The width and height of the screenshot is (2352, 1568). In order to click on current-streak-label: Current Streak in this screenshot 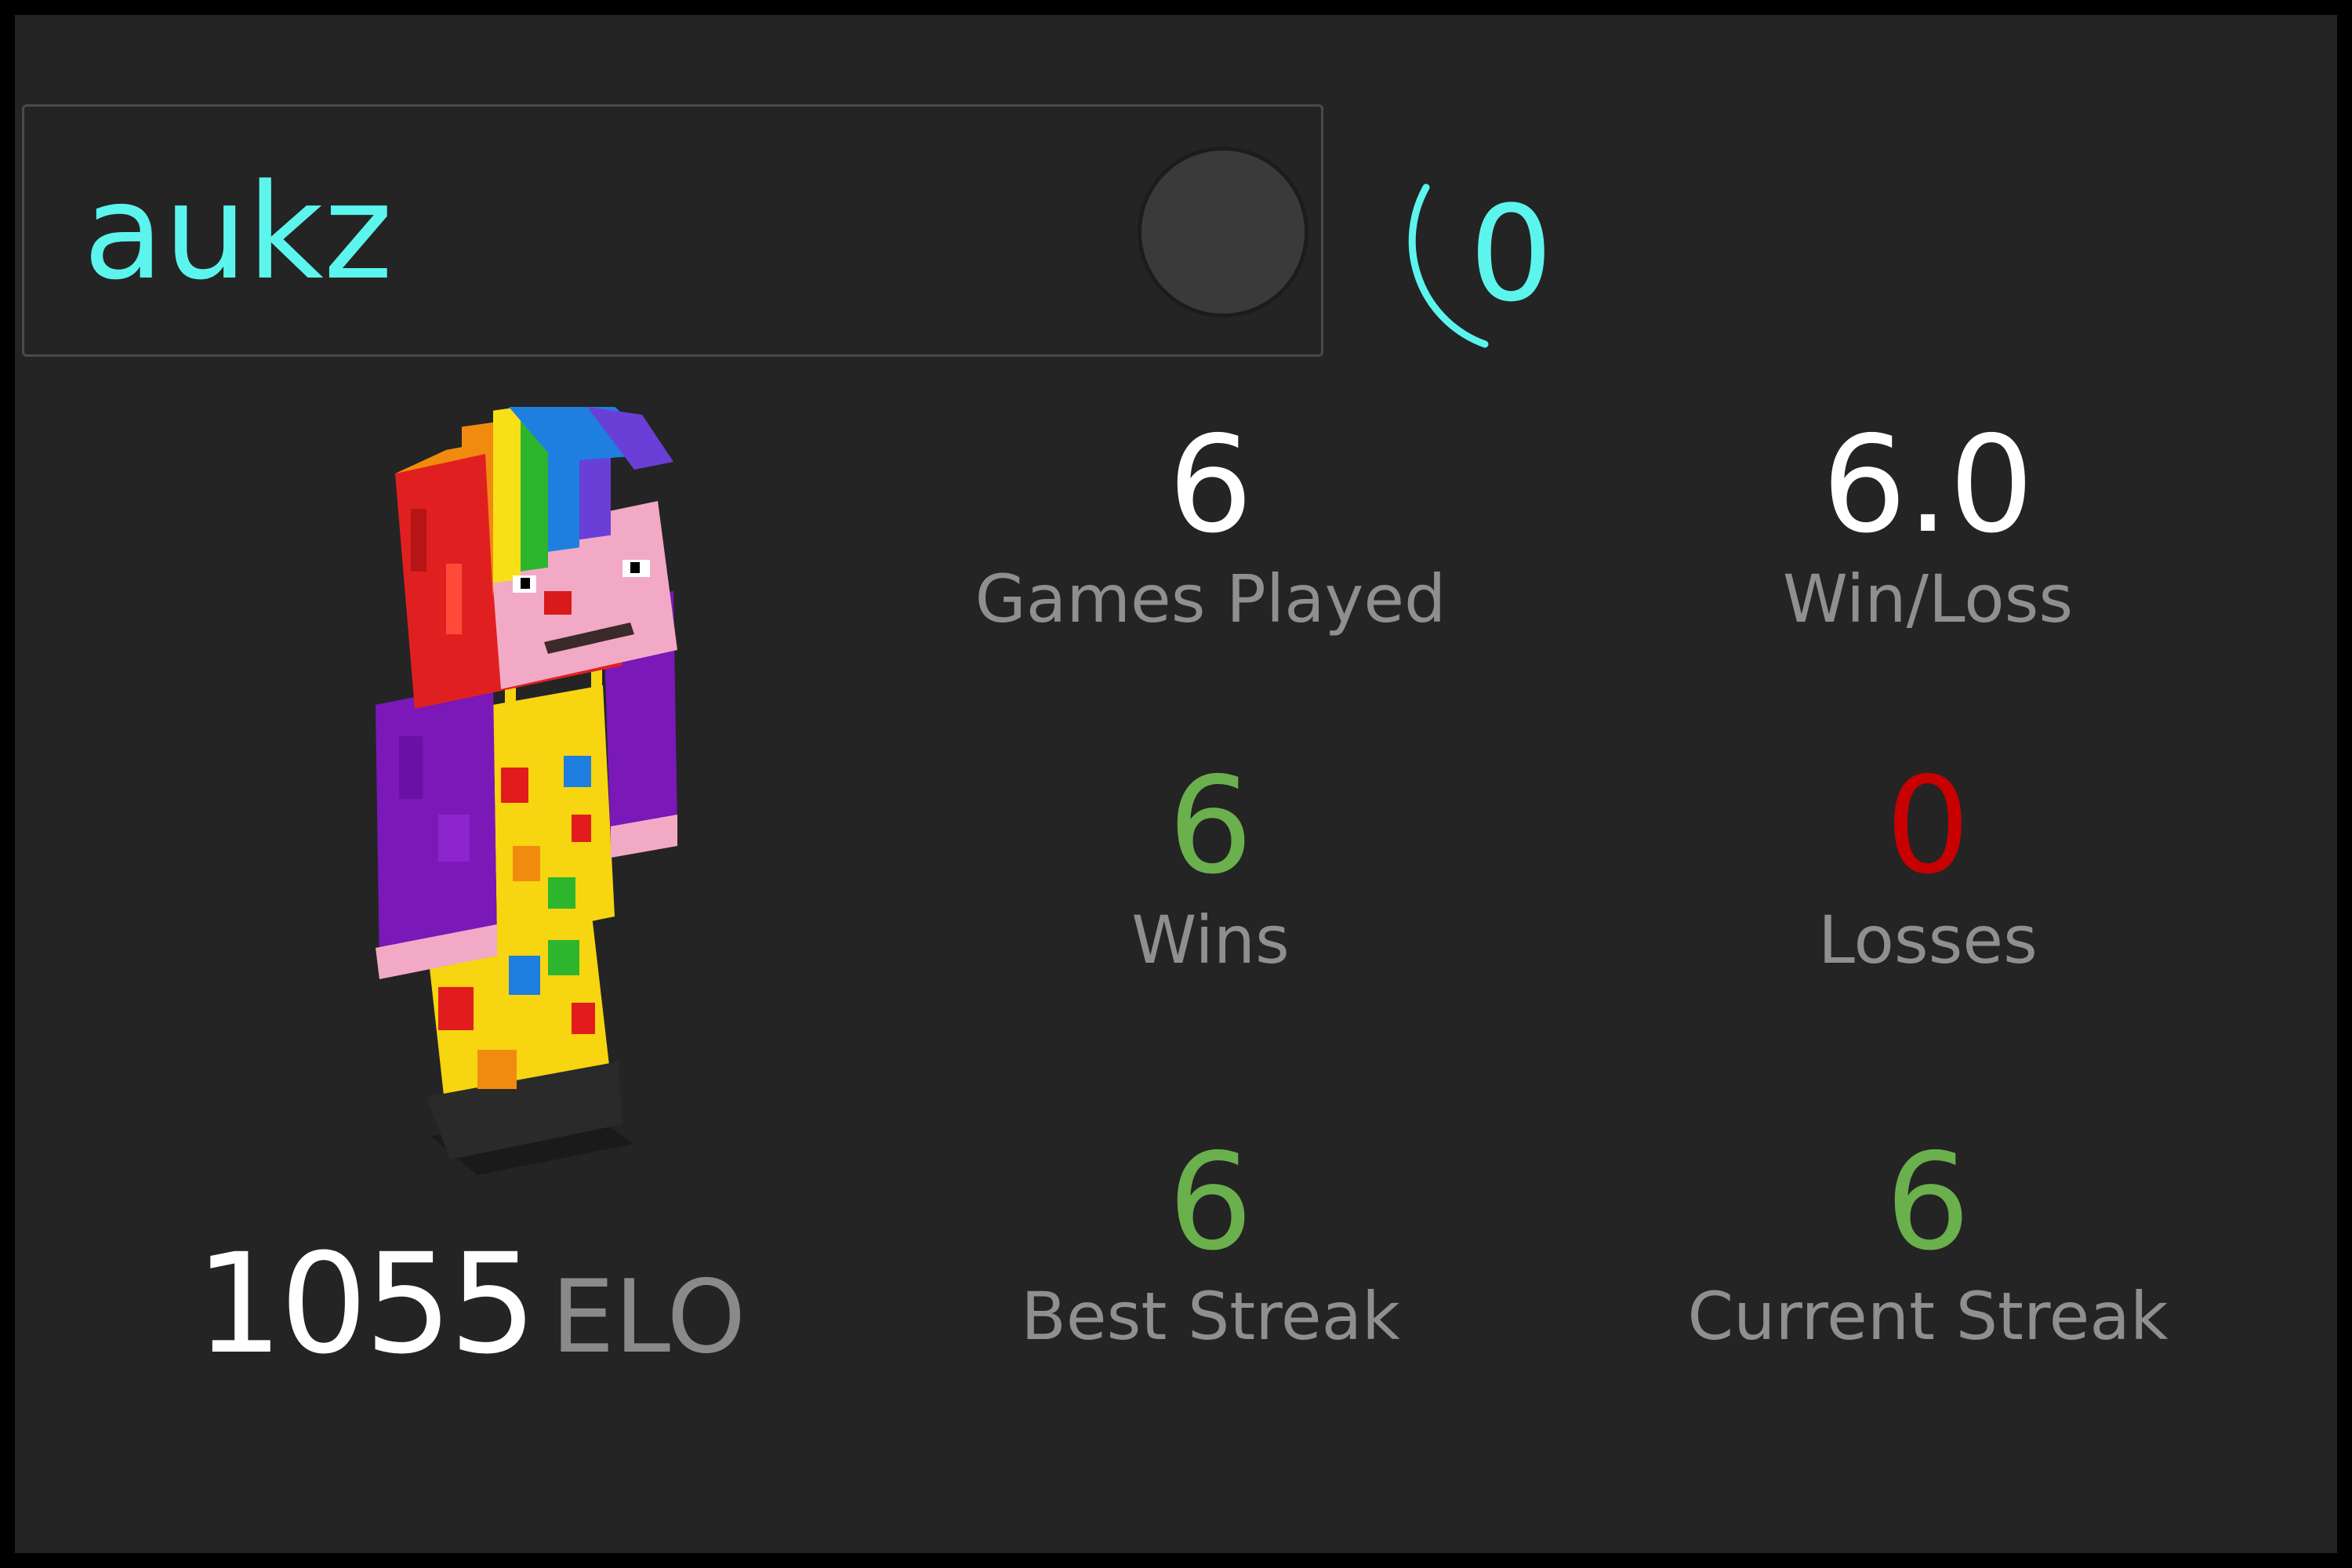, I will do `click(1928, 1316)`.